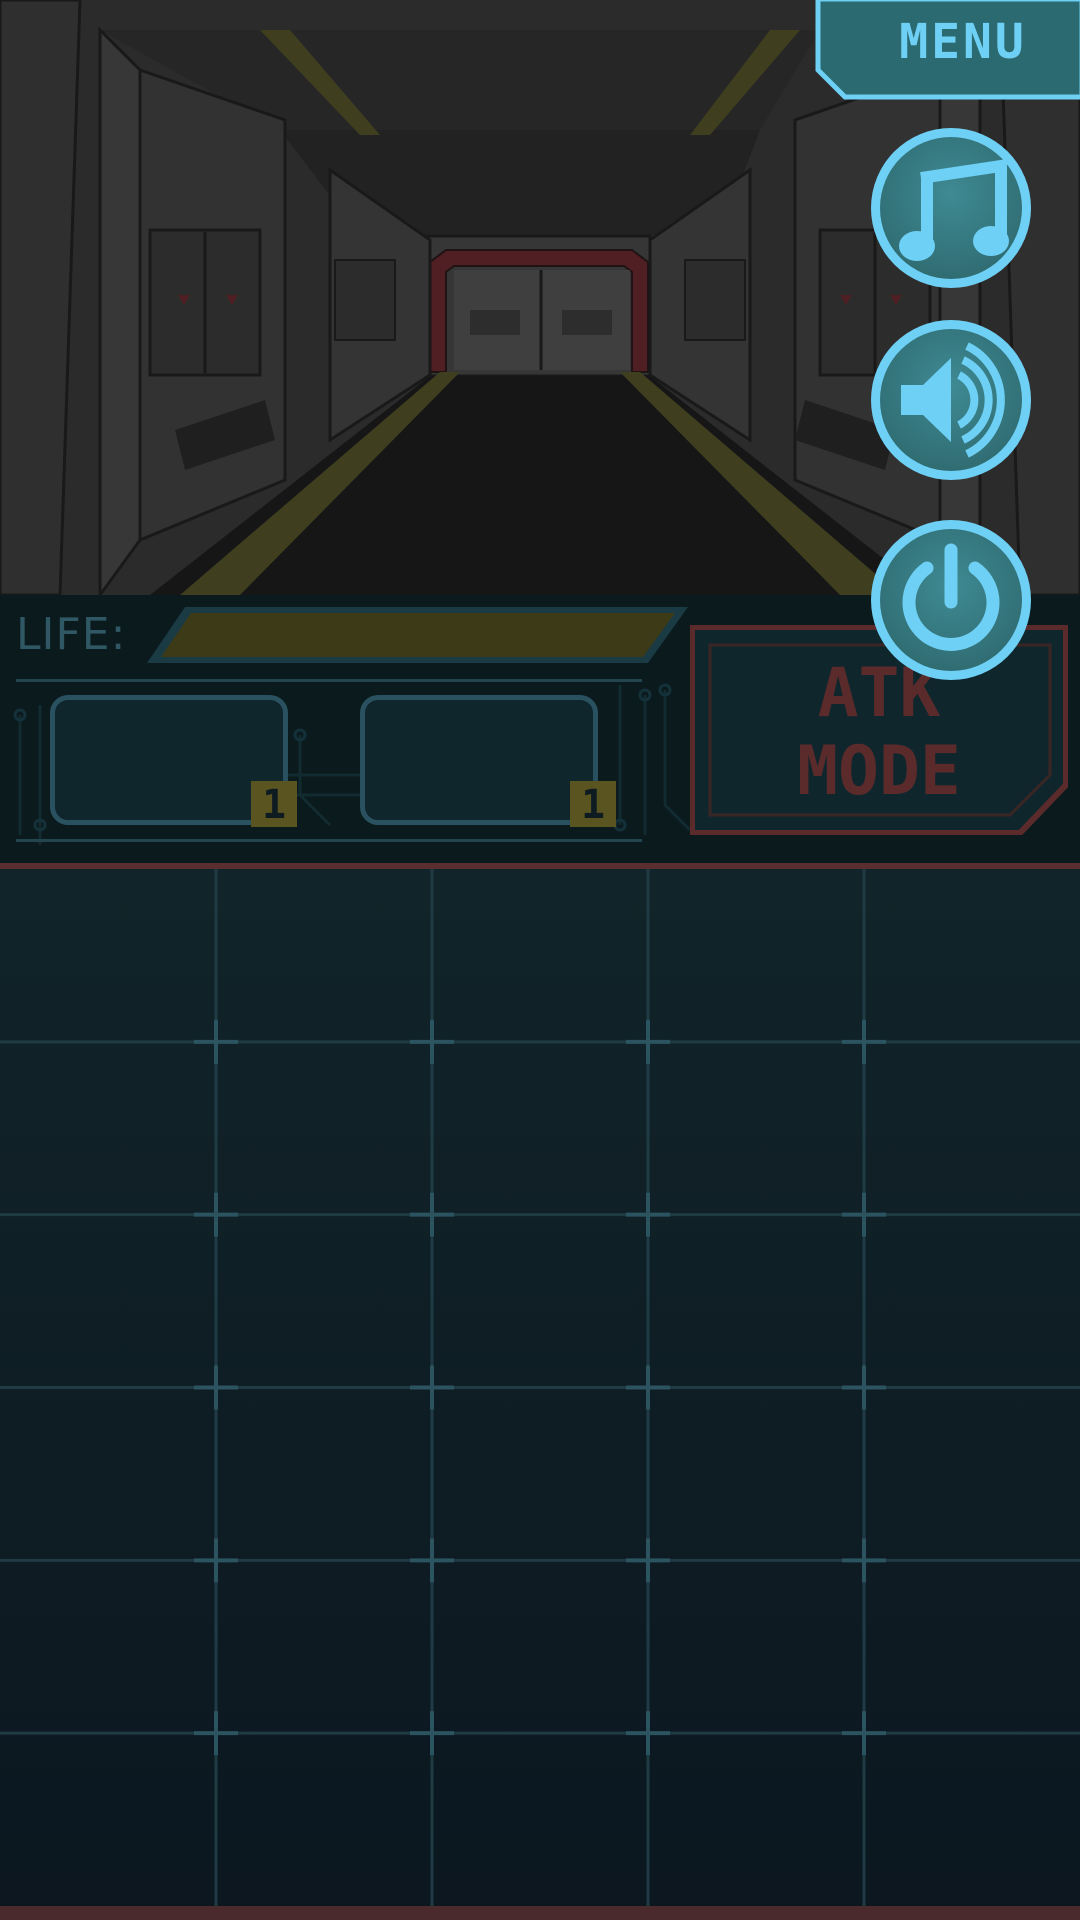  Describe the element at coordinates (963, 42) in the screenshot. I see `menu-label: MENU` at that location.